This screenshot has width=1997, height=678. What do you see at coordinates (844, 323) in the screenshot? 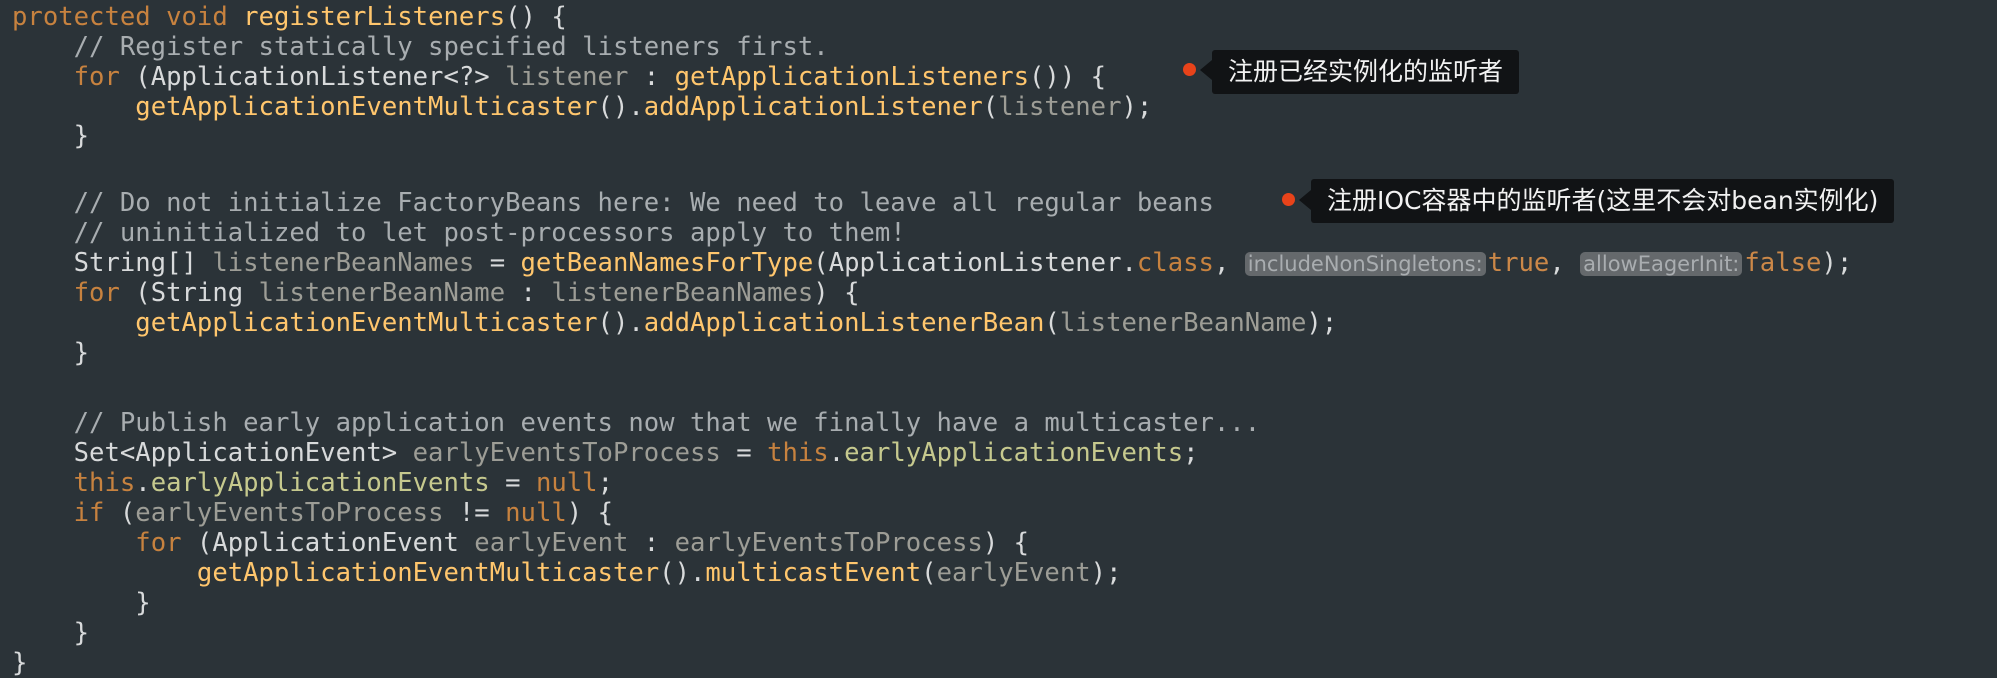
I see `code-token: addApplicationListenerBean` at bounding box center [844, 323].